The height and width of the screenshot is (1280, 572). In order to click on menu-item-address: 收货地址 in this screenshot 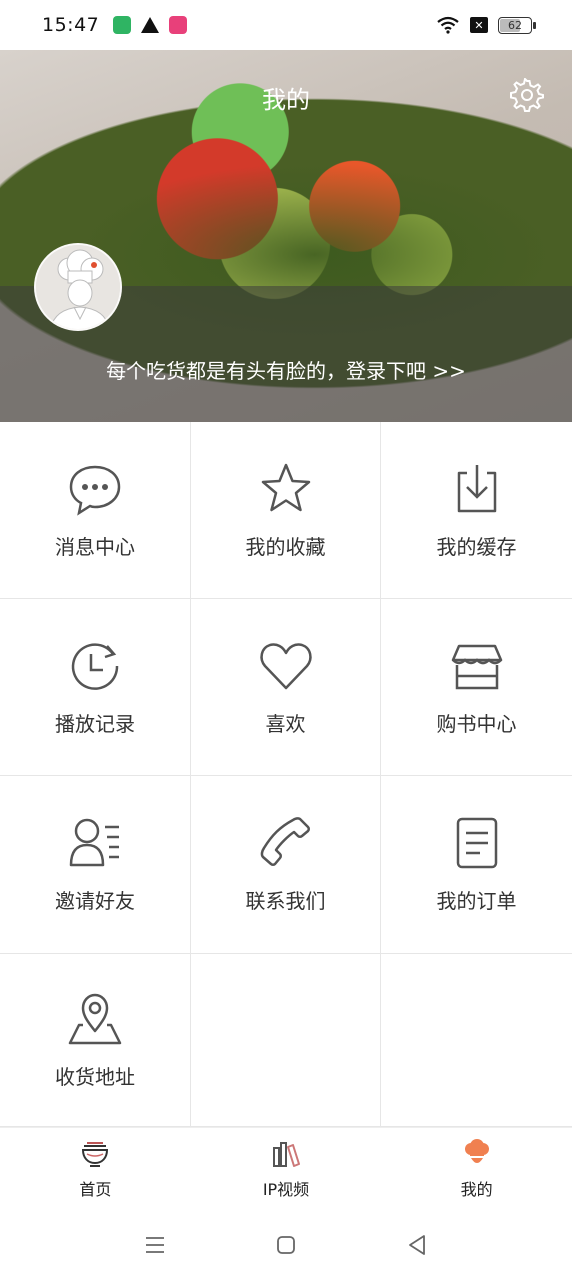, I will do `click(95, 1040)`.